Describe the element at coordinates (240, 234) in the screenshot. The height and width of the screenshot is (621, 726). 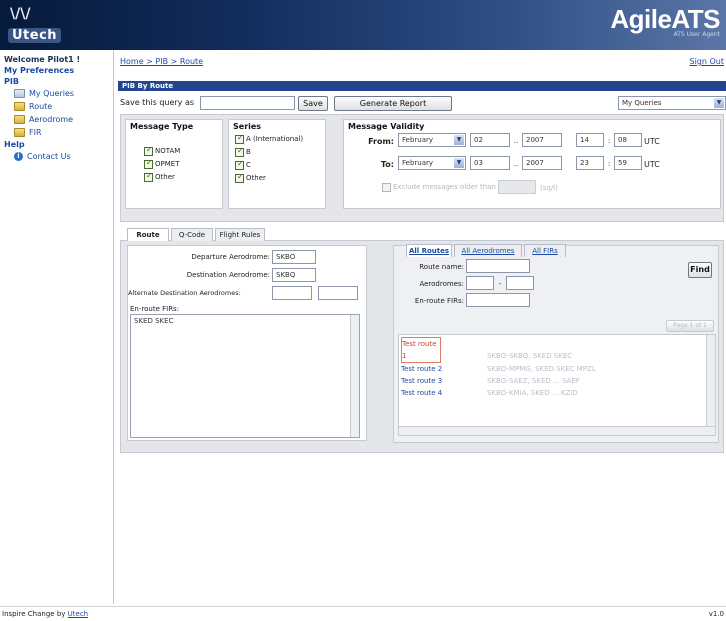
I see `tab-flight-rules: Flight Rules` at that location.